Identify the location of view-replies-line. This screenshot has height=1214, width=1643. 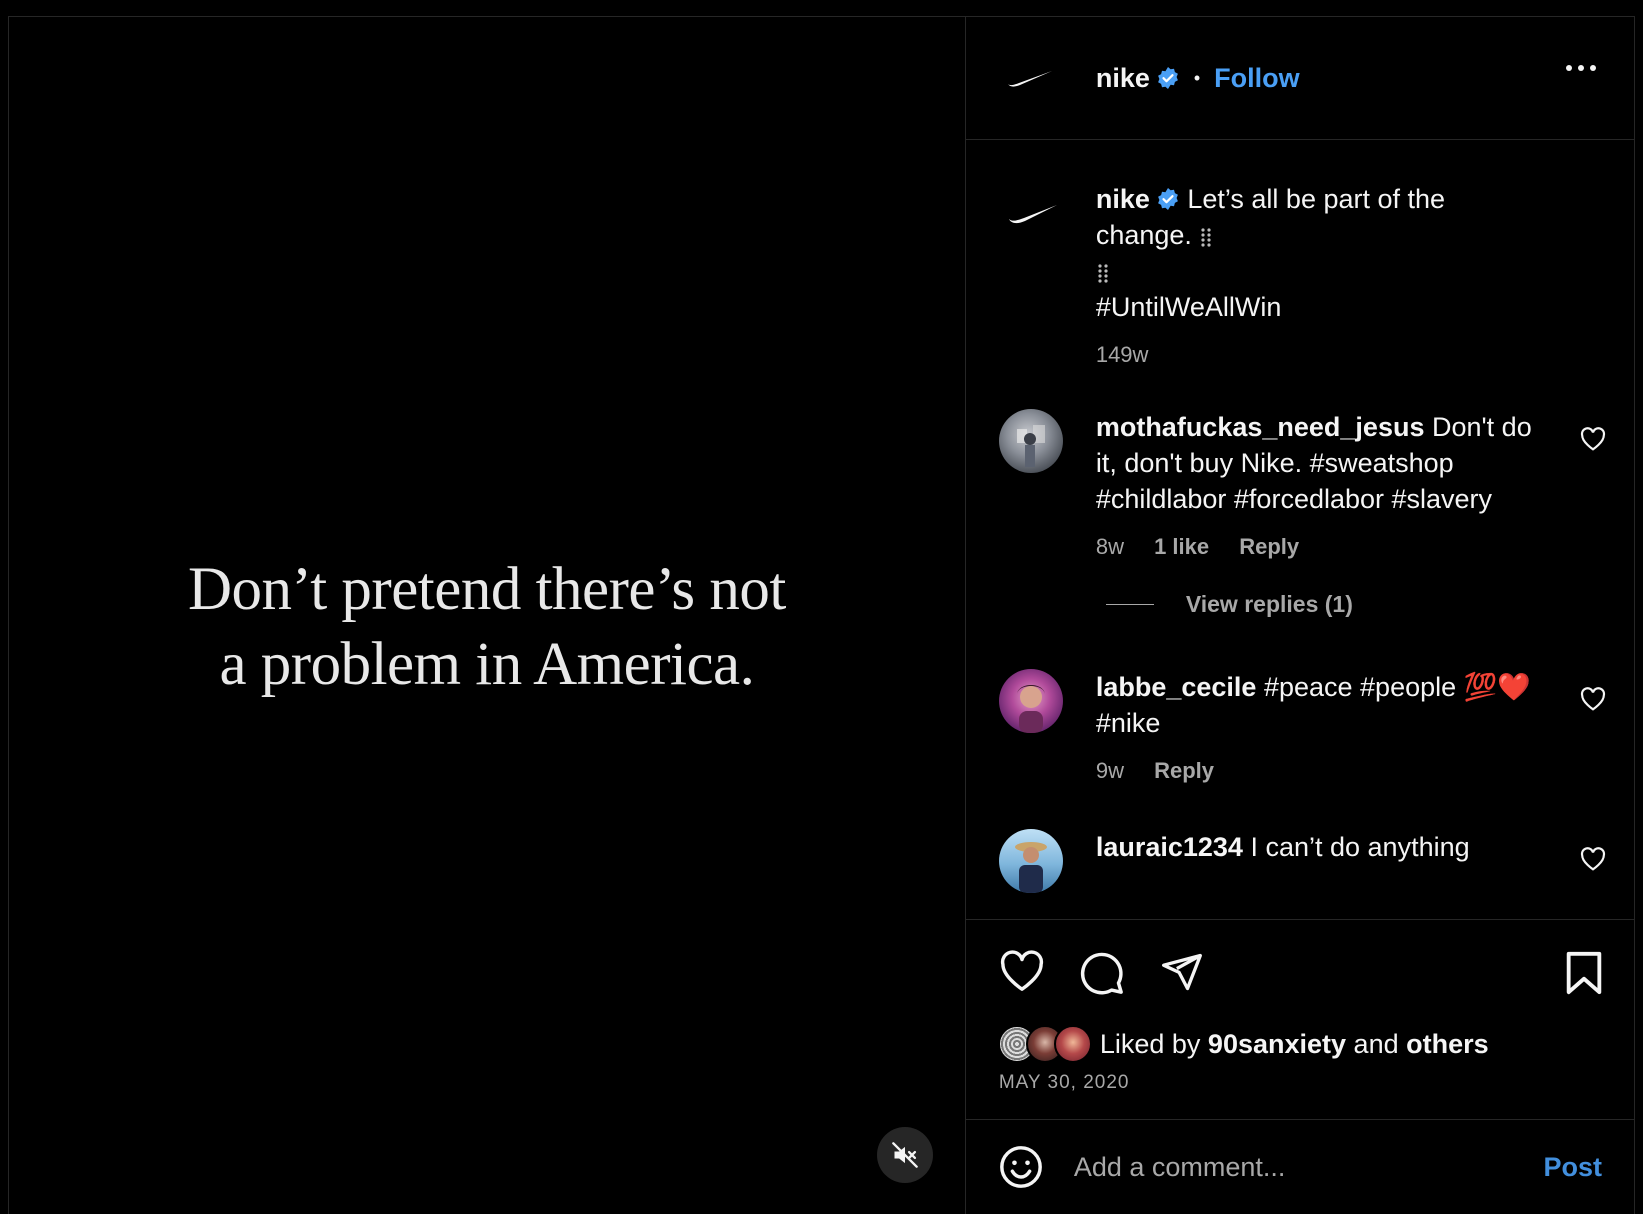
(1129, 604).